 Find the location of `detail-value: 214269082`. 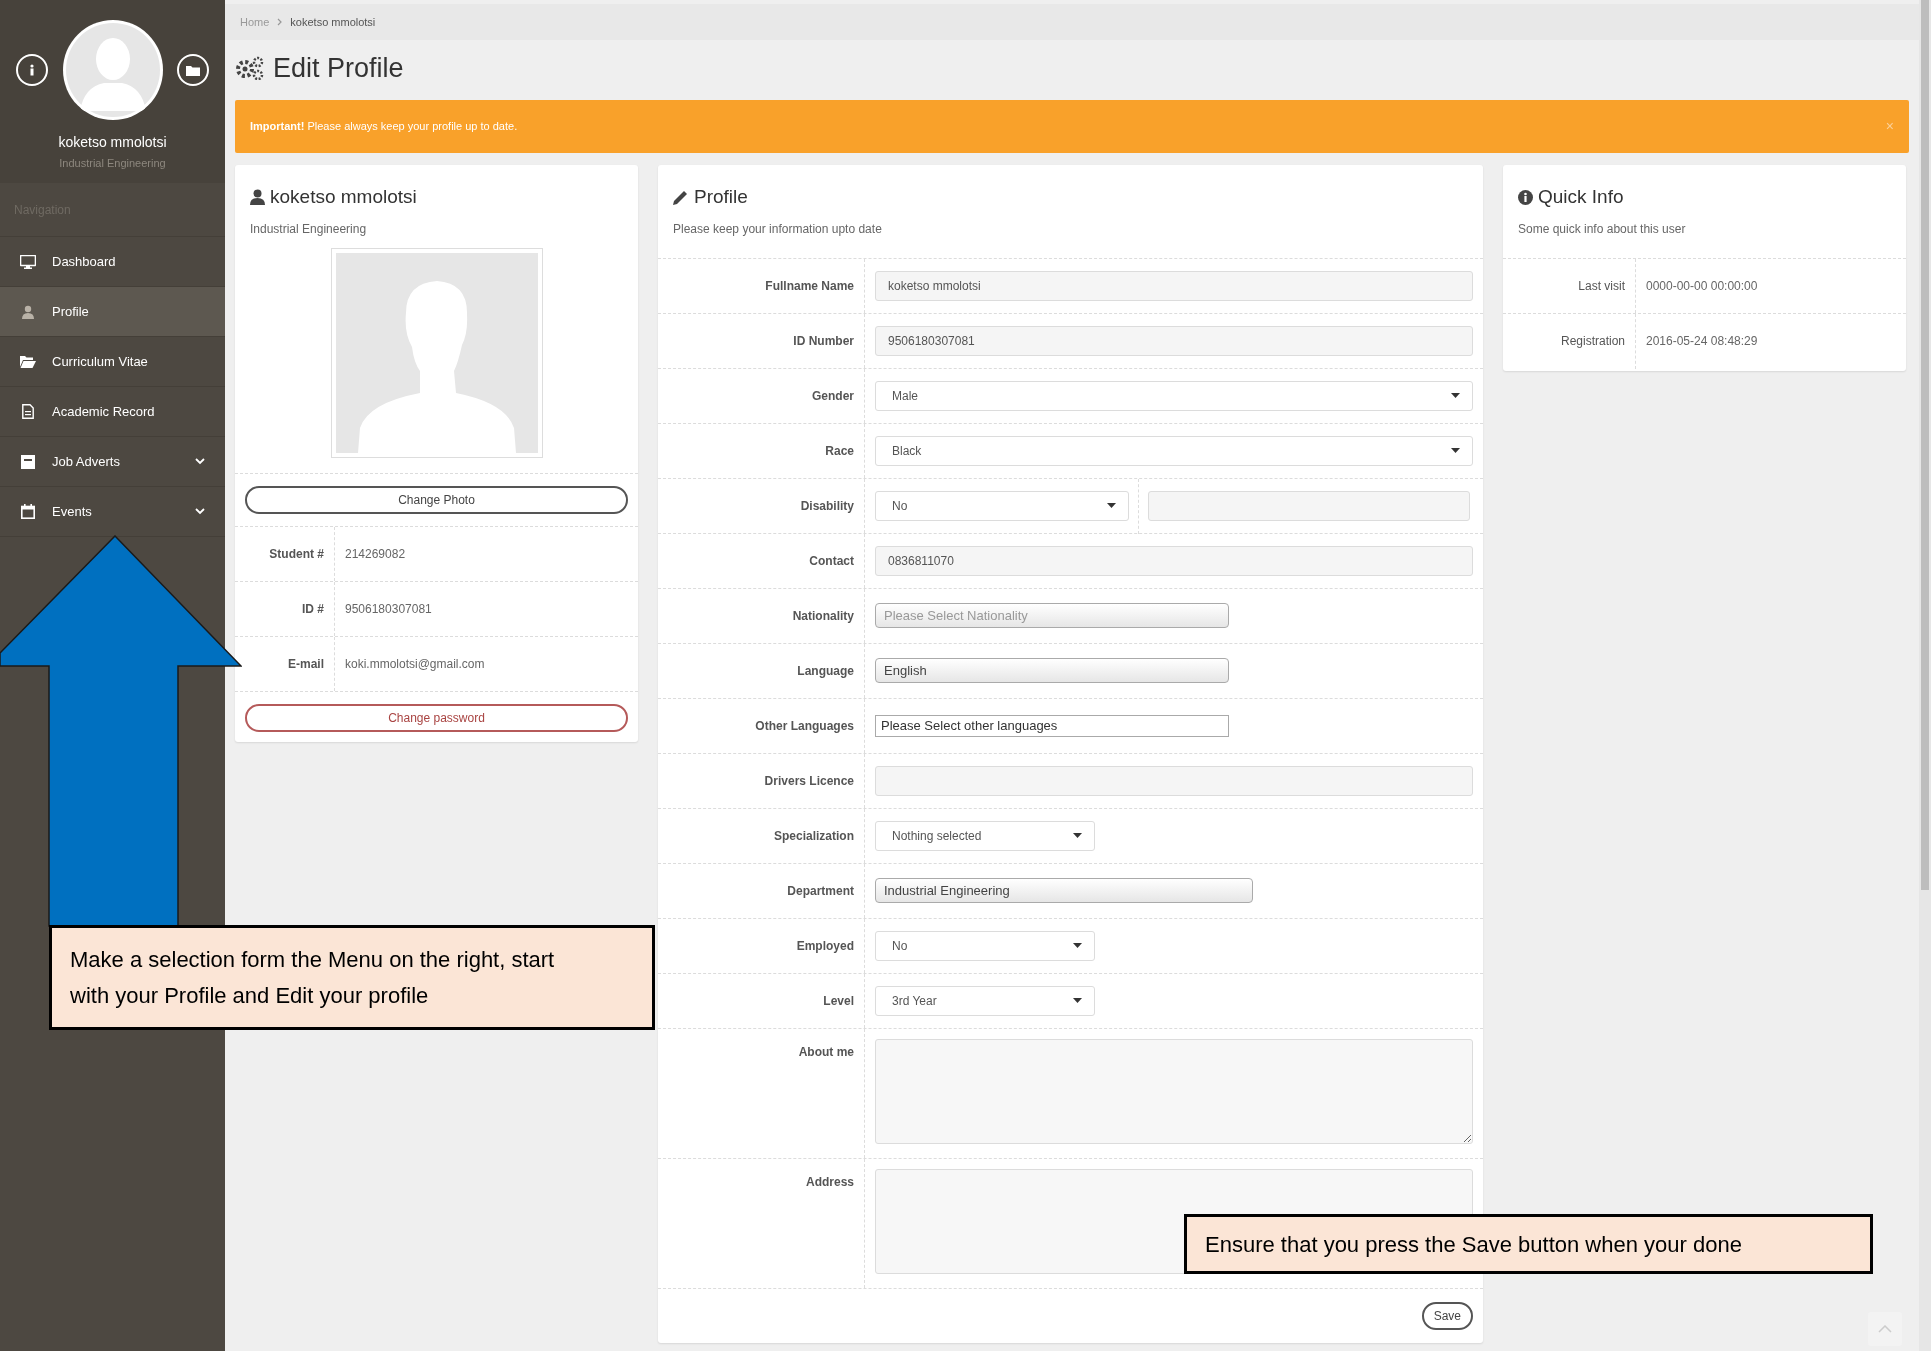

detail-value: 214269082 is located at coordinates (375, 554).